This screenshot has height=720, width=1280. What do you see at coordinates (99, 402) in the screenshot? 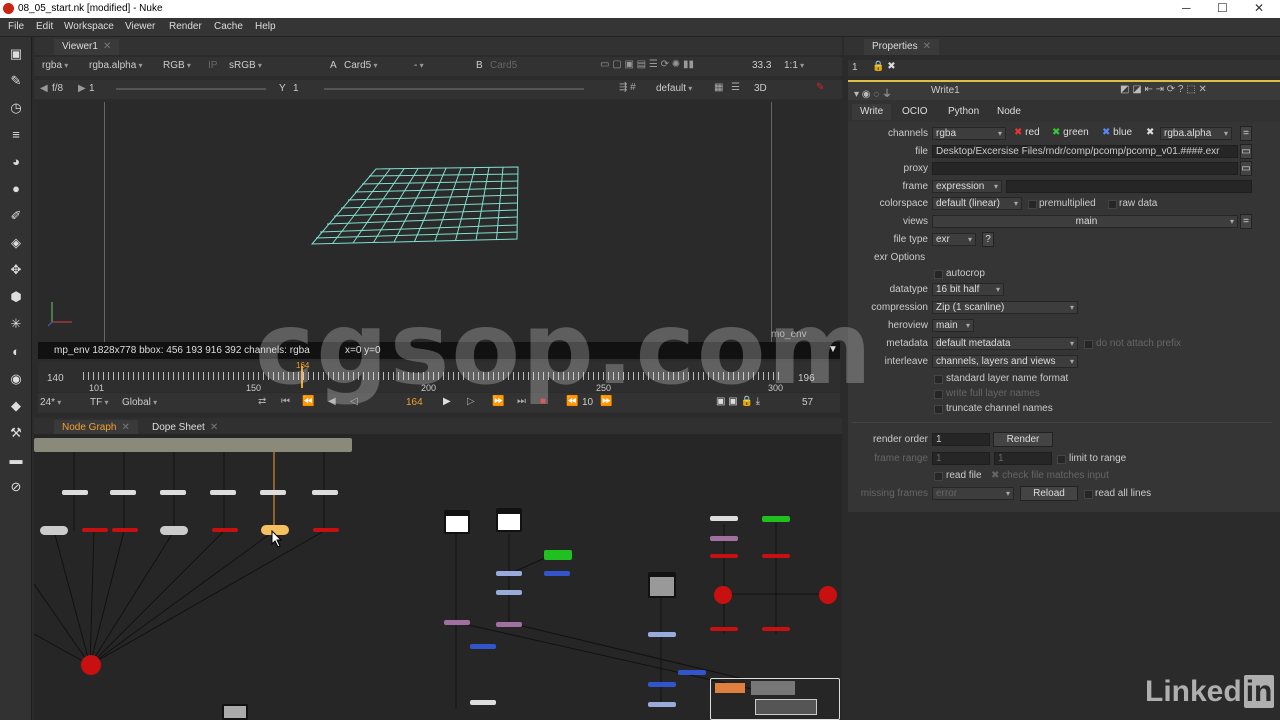
I see `tf-dropdown: TF` at bounding box center [99, 402].